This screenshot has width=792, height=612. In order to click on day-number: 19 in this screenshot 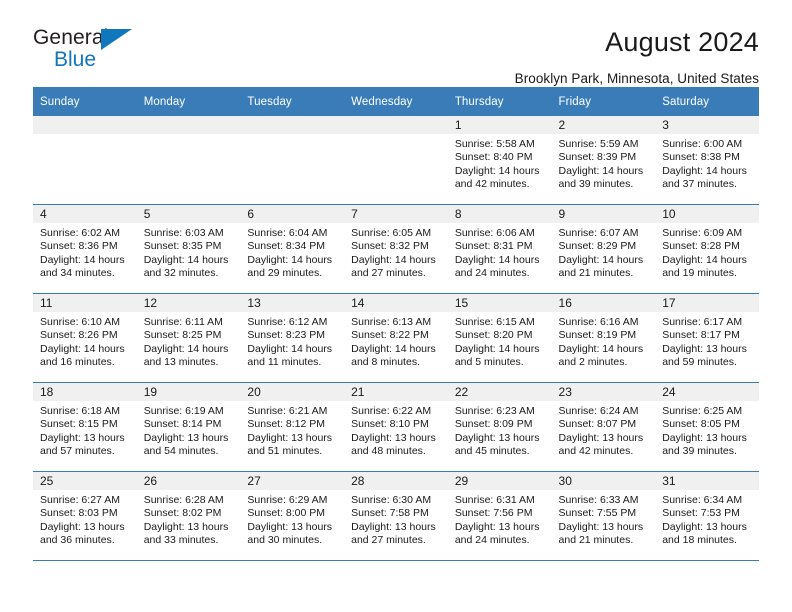, I will do `click(188, 392)`.